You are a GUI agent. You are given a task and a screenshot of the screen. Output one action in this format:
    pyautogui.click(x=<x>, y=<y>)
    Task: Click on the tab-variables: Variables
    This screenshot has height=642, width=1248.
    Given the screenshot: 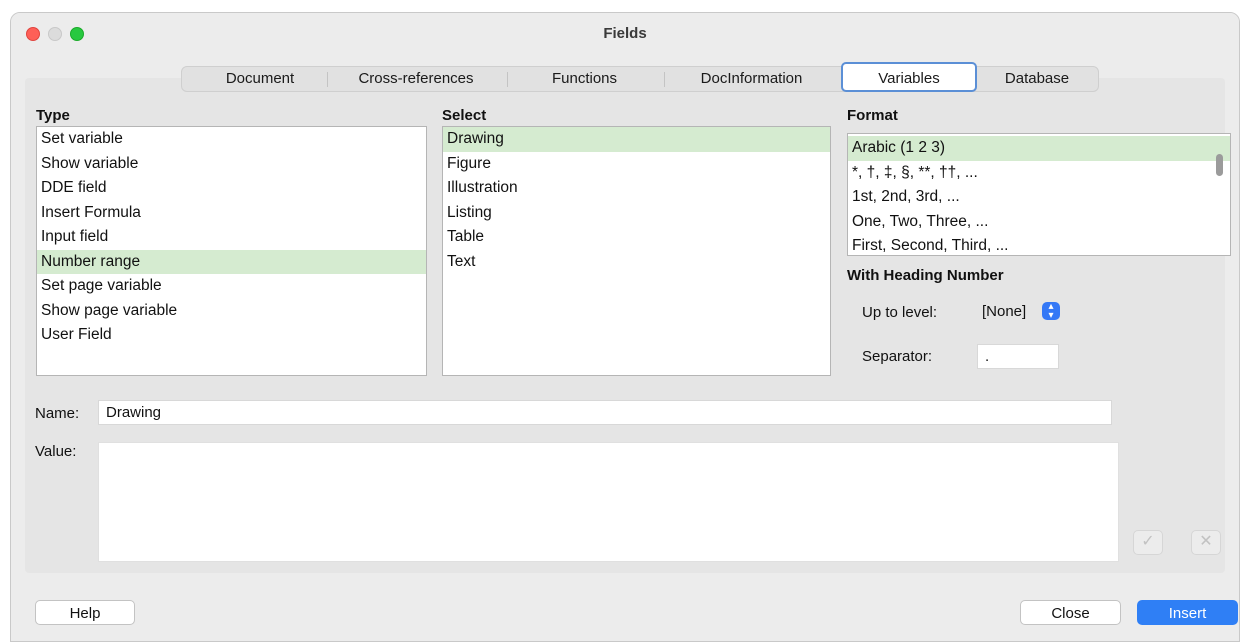 What is the action you would take?
    pyautogui.click(x=909, y=77)
    